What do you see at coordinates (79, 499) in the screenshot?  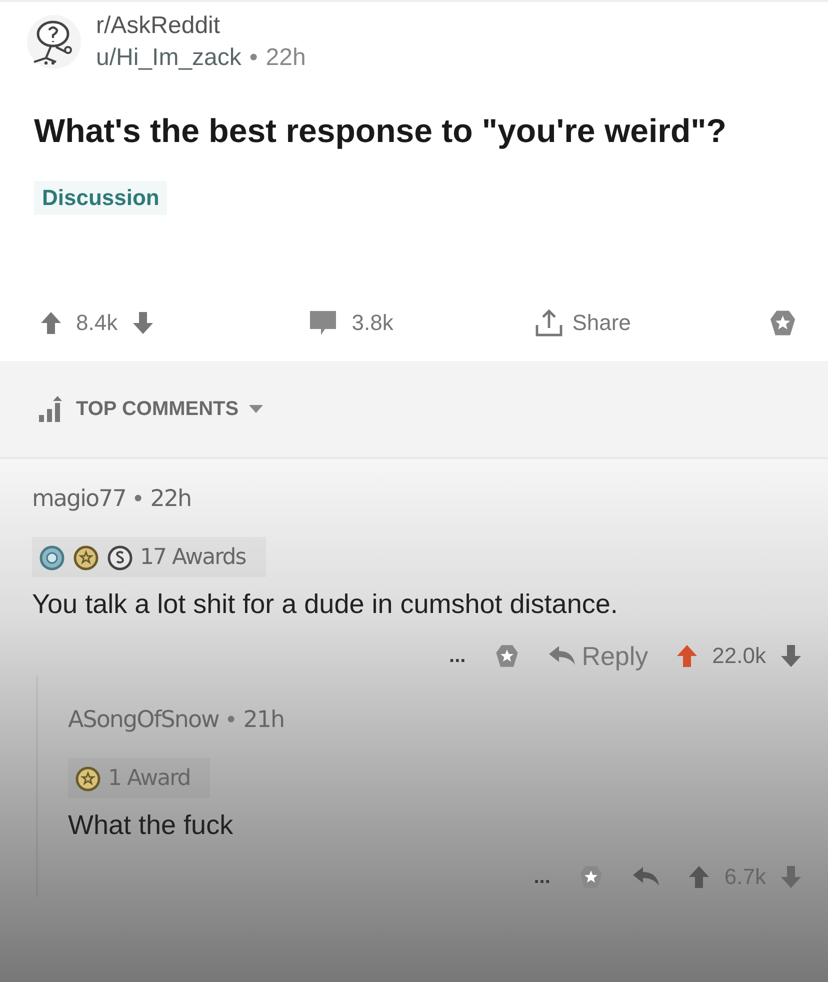 I see `comment-author: magio77` at bounding box center [79, 499].